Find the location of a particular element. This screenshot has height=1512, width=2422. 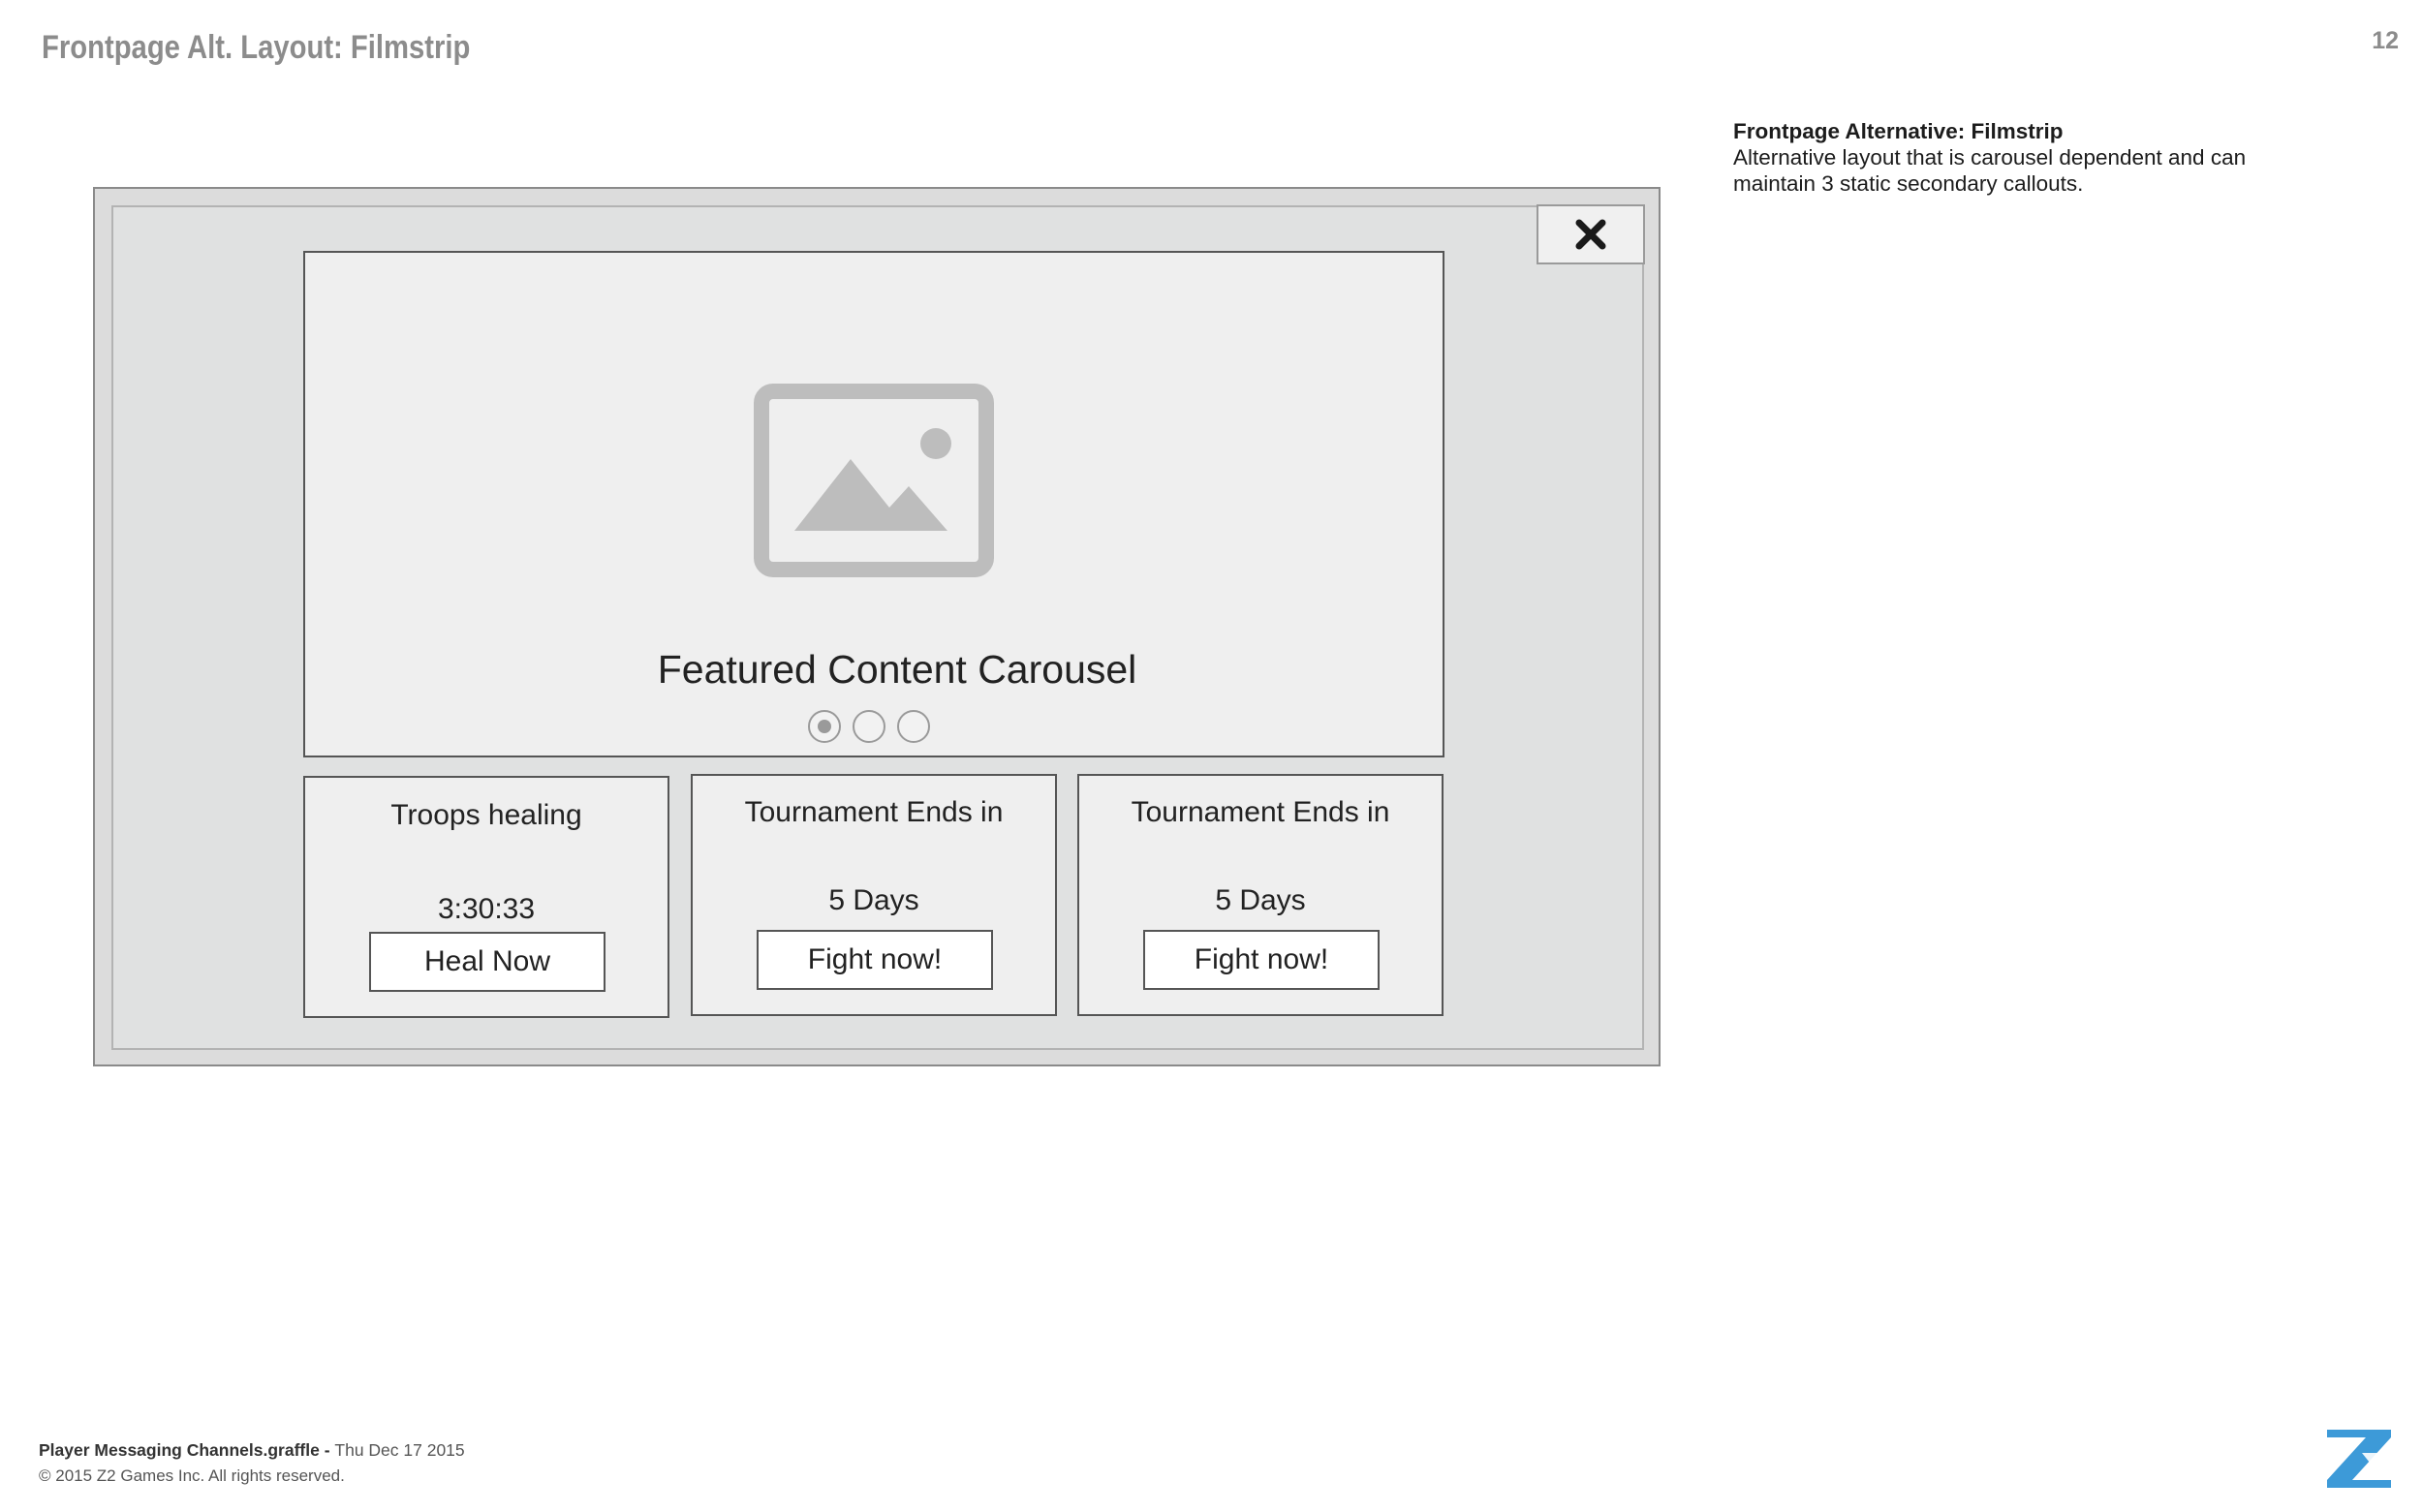

card-title: Troops healing is located at coordinates (486, 815).